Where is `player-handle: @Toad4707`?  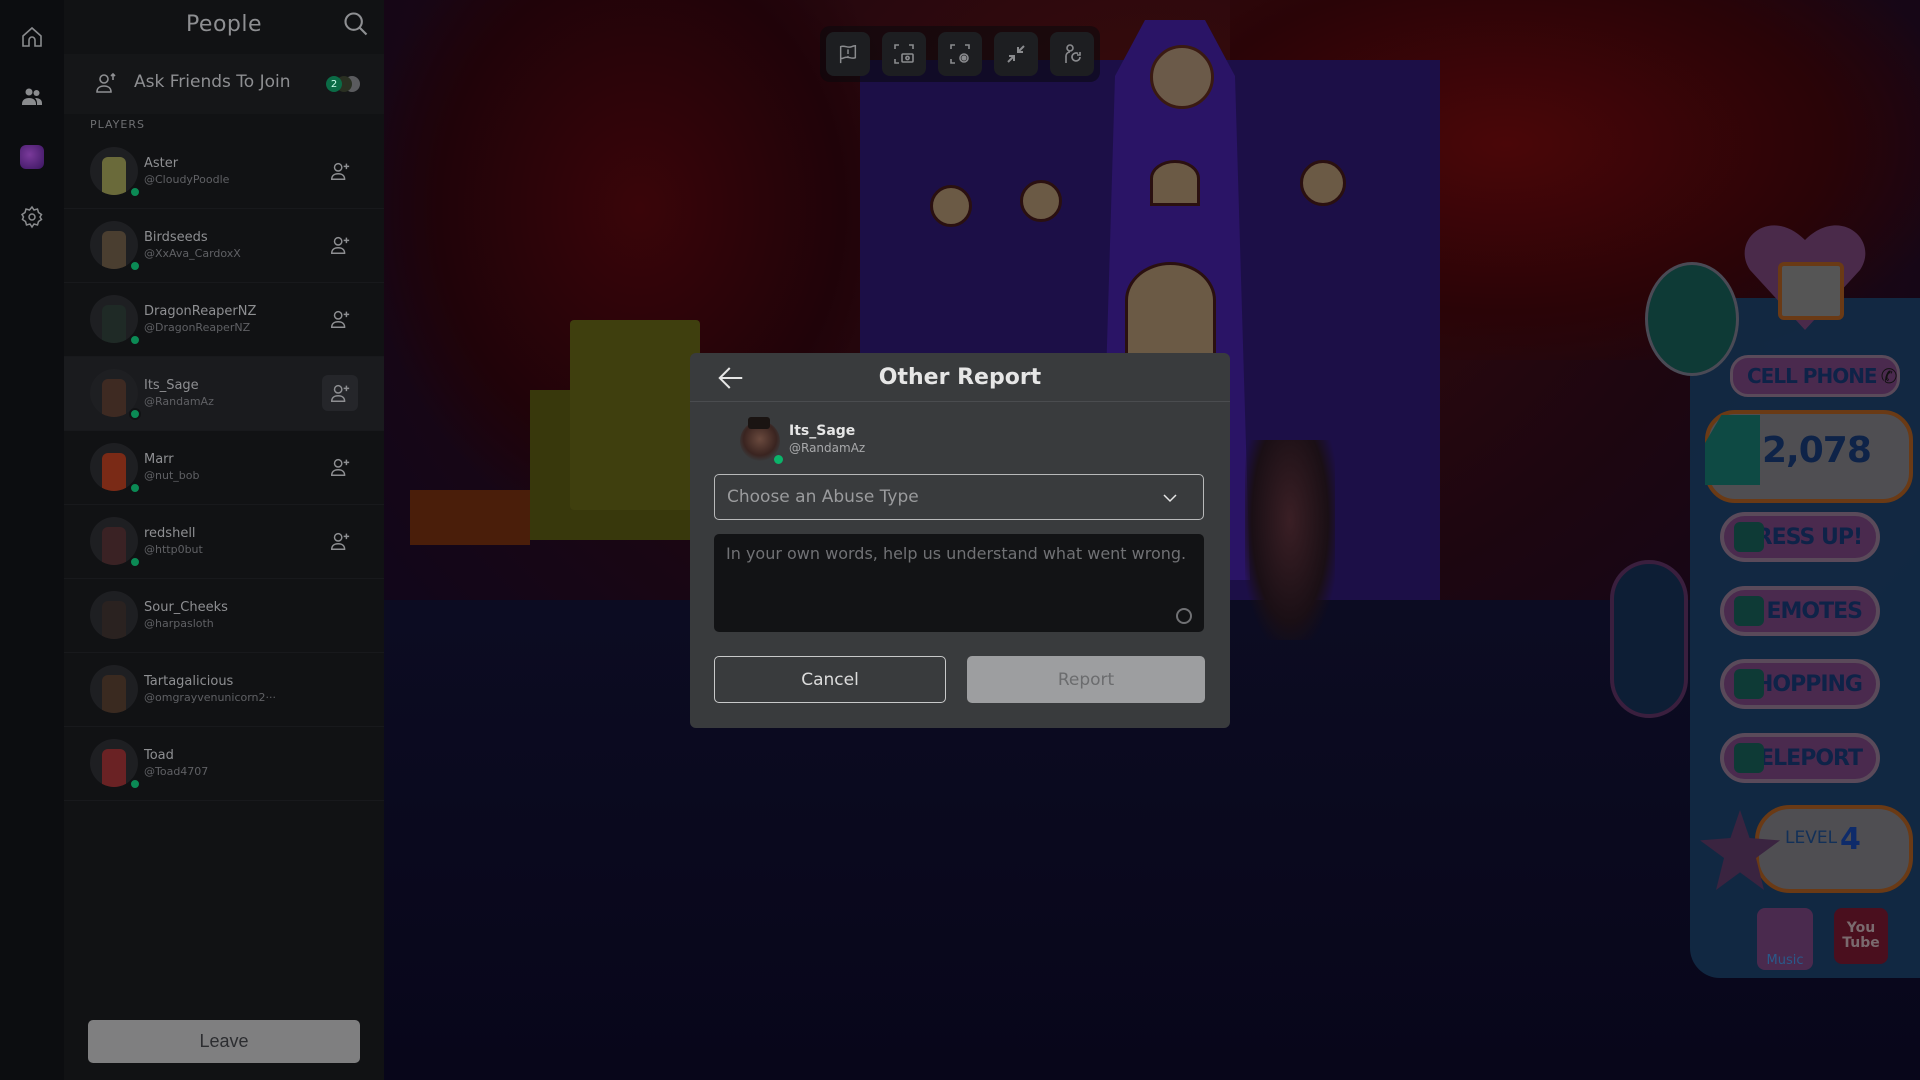
player-handle: @Toad4707 is located at coordinates (176, 771).